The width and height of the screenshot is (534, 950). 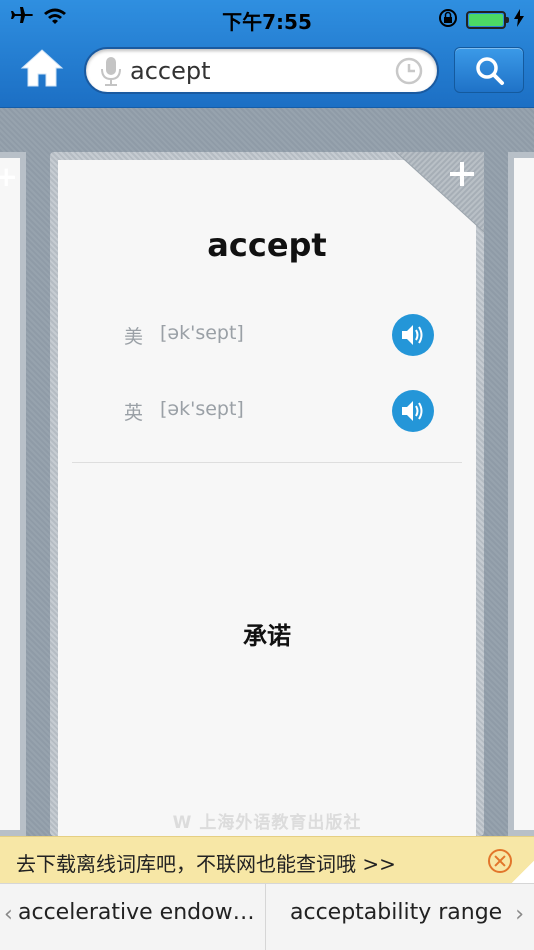 What do you see at coordinates (134, 337) in the screenshot?
I see `pronunciation-region: 美` at bounding box center [134, 337].